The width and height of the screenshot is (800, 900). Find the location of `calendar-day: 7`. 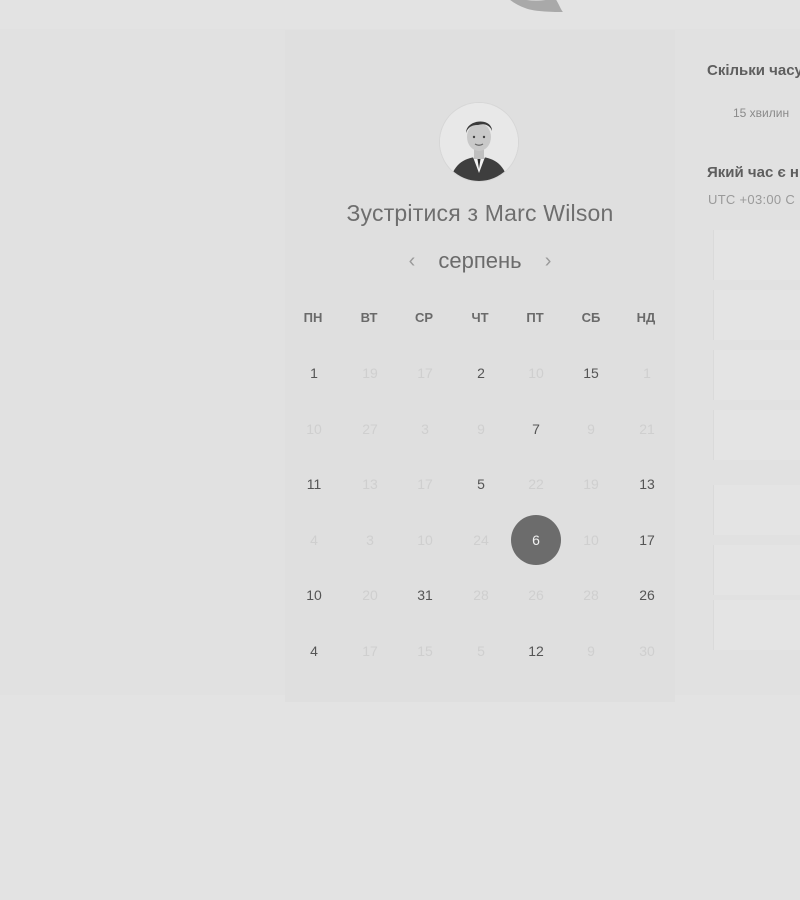

calendar-day: 7 is located at coordinates (536, 429).